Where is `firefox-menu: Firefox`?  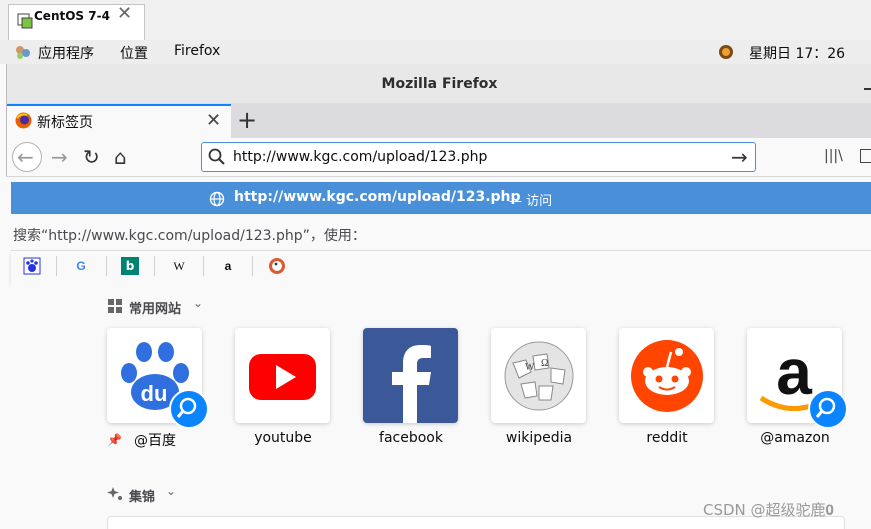 firefox-menu: Firefox is located at coordinates (197, 51).